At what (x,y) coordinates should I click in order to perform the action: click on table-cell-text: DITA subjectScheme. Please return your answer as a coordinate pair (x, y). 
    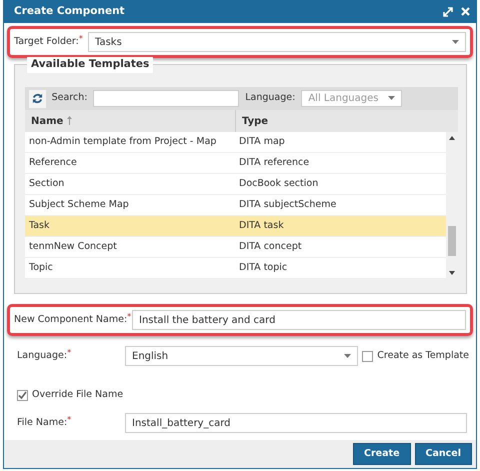
    Looking at the image, I should click on (288, 205).